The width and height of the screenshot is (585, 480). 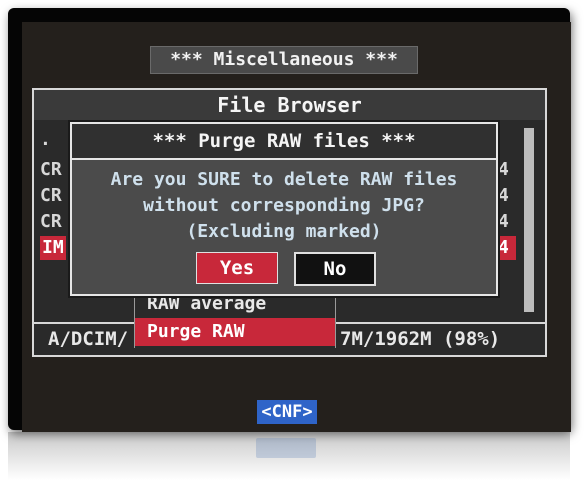 What do you see at coordinates (507, 248) in the screenshot?
I see `file-row-size-selected: 4` at bounding box center [507, 248].